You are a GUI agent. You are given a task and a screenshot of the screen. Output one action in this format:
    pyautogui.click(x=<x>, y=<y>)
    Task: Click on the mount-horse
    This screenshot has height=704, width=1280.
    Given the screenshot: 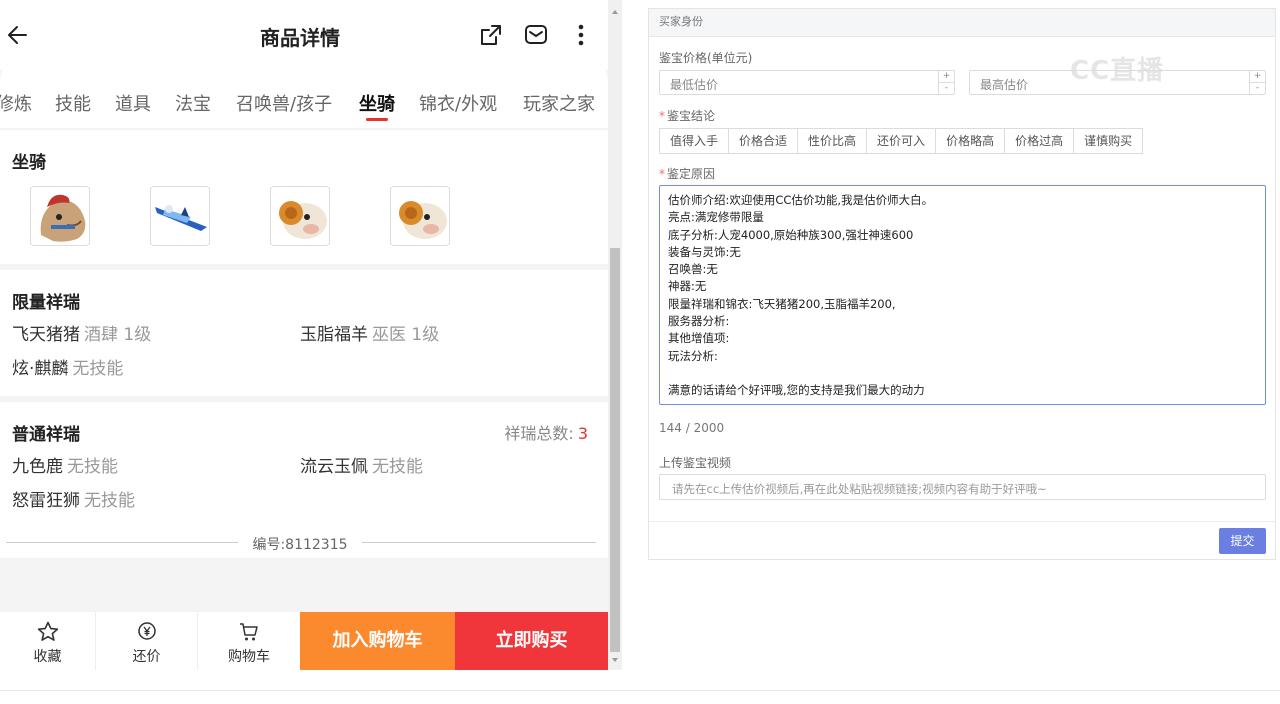 What is the action you would take?
    pyautogui.click(x=60, y=216)
    